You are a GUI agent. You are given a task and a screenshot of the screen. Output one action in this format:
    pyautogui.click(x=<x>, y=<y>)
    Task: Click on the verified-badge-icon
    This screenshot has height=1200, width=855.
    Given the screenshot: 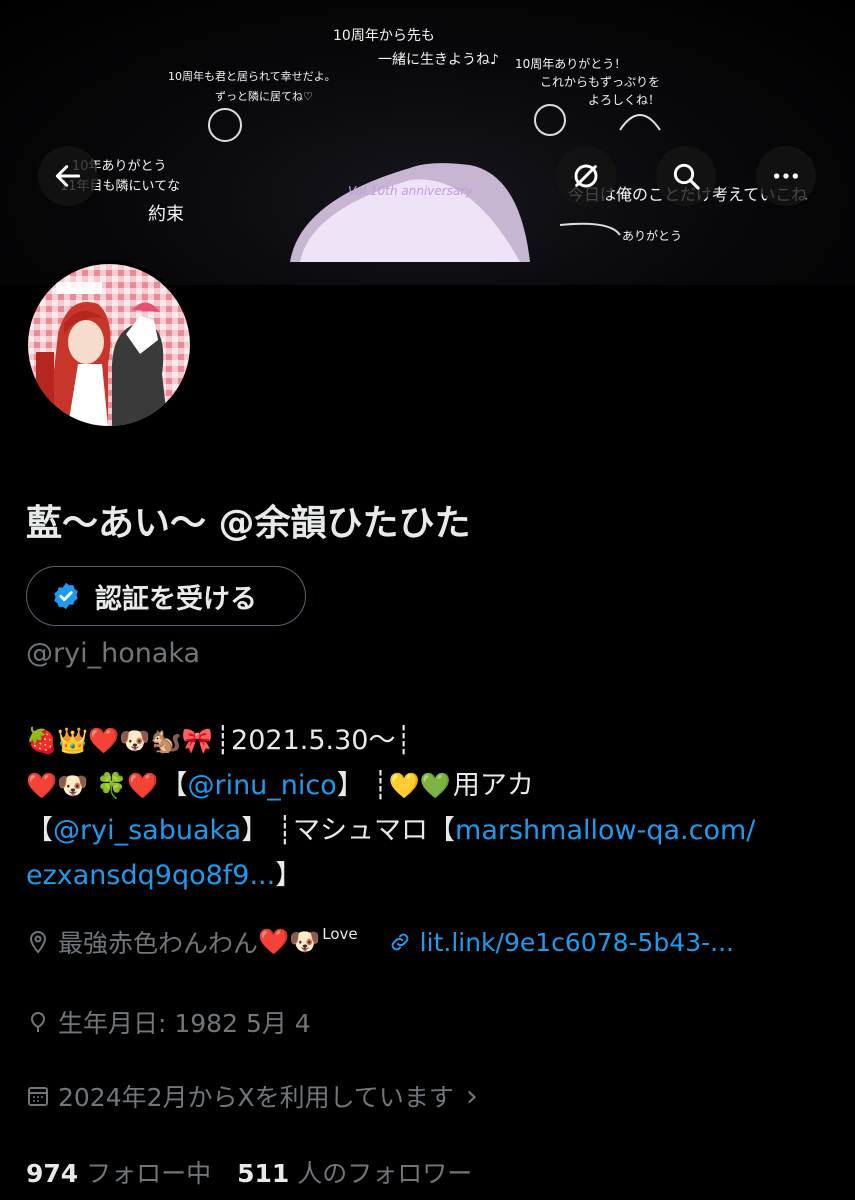 What is the action you would take?
    pyautogui.click(x=66, y=596)
    